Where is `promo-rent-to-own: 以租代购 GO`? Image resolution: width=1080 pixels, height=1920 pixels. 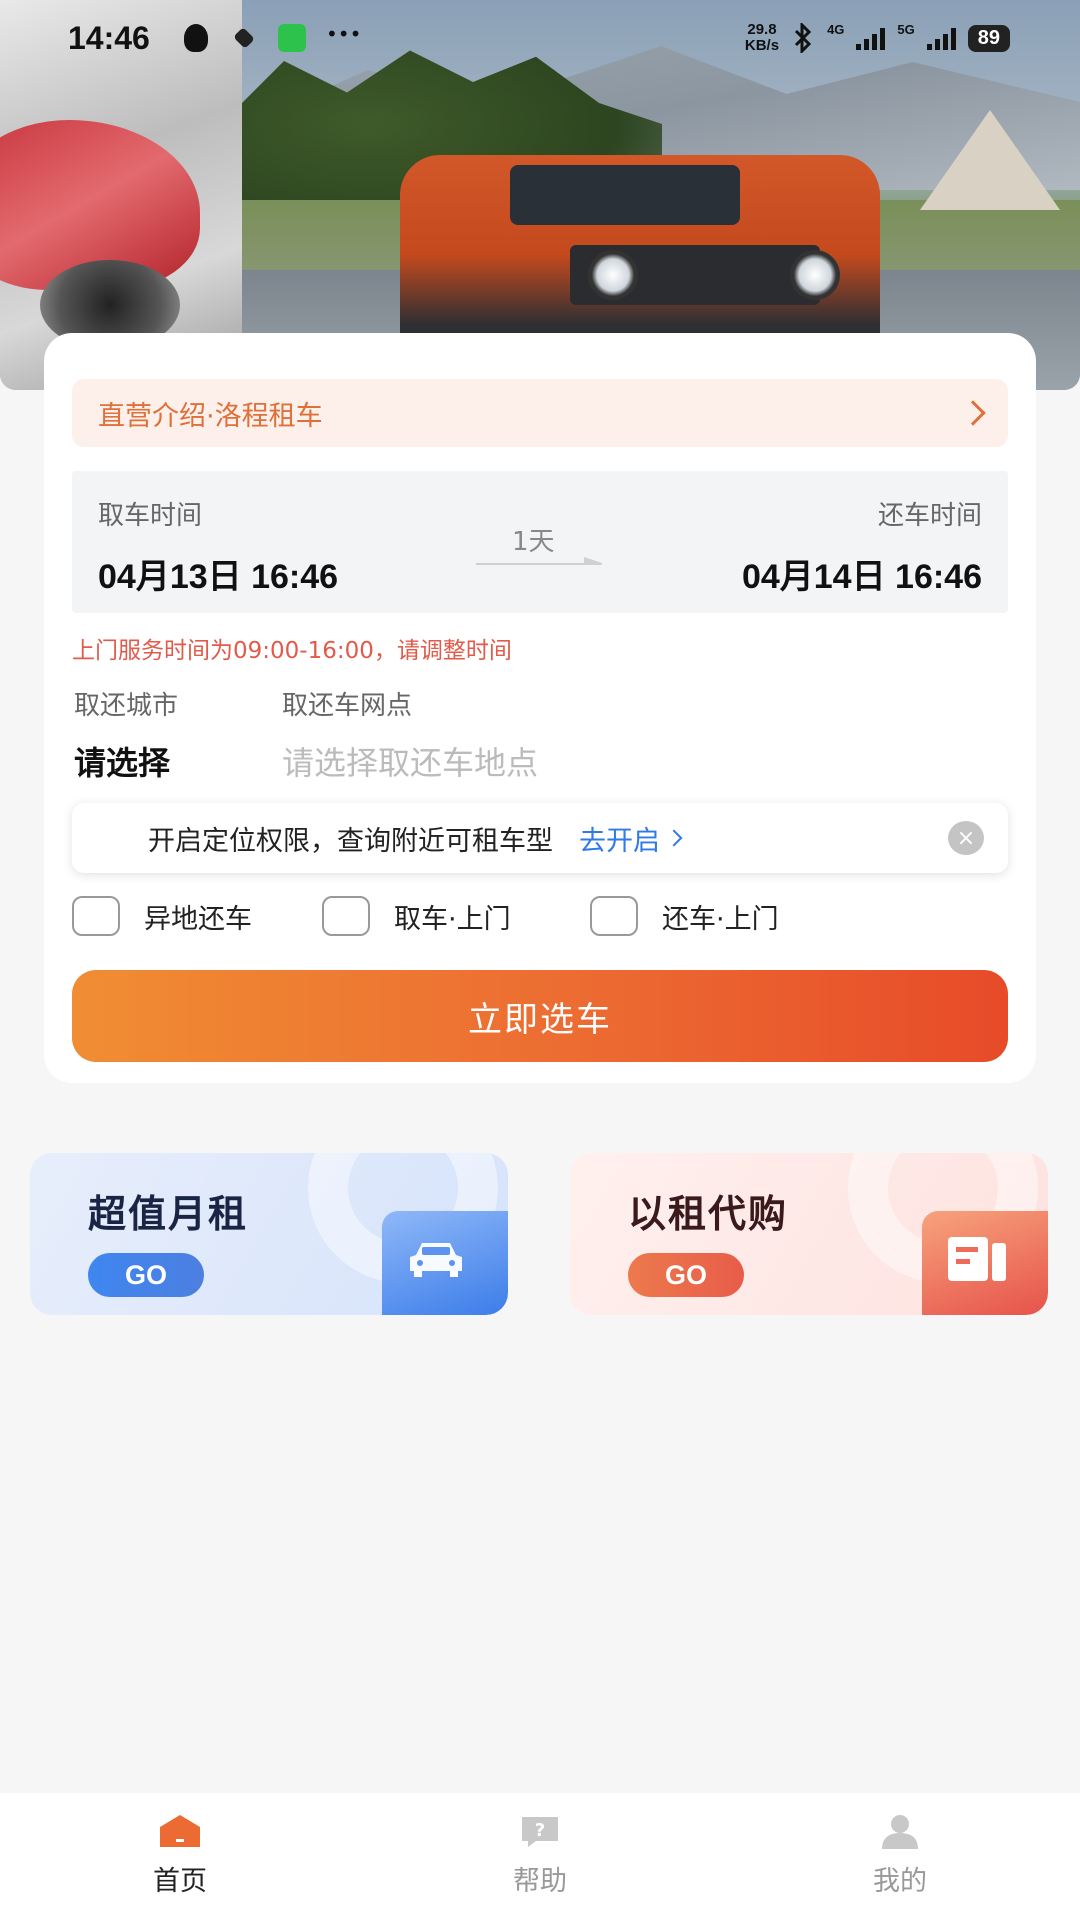
promo-rent-to-own: 以租代购 GO is located at coordinates (809, 1234).